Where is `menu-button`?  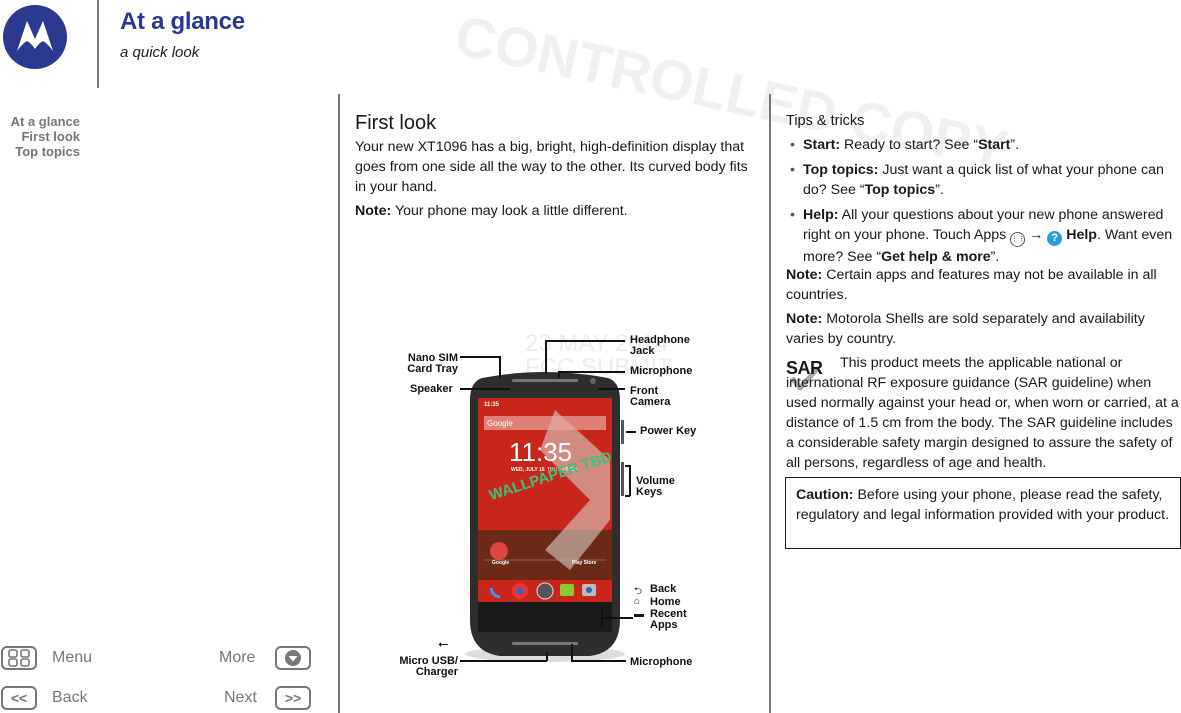 menu-button is located at coordinates (19, 658).